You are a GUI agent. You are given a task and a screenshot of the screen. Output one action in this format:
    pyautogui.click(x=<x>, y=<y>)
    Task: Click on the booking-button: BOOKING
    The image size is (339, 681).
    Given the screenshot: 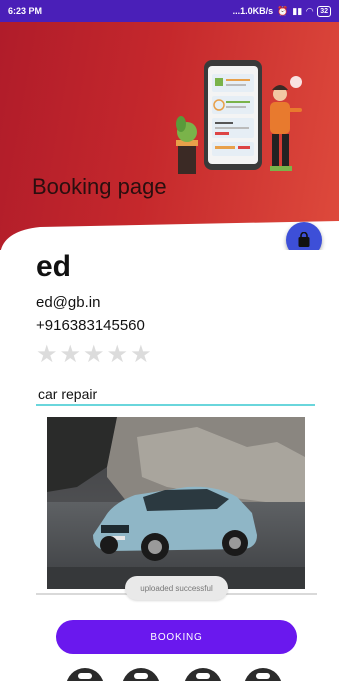 What is the action you would take?
    pyautogui.click(x=176, y=637)
    